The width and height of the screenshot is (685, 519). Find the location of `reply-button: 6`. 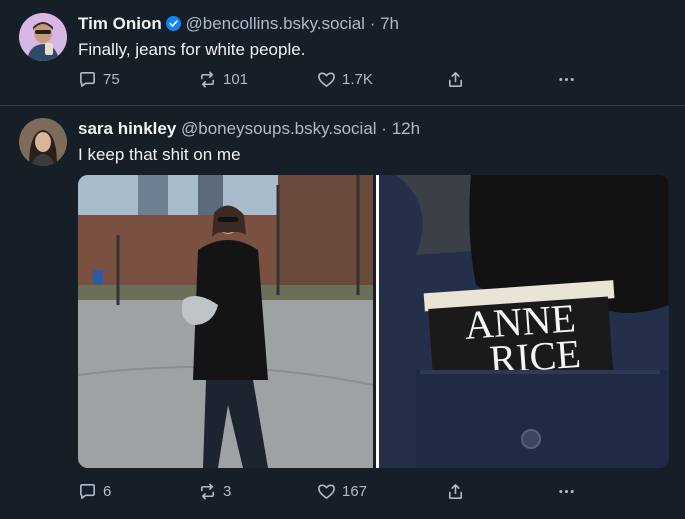

reply-button: 6 is located at coordinates (94, 491).